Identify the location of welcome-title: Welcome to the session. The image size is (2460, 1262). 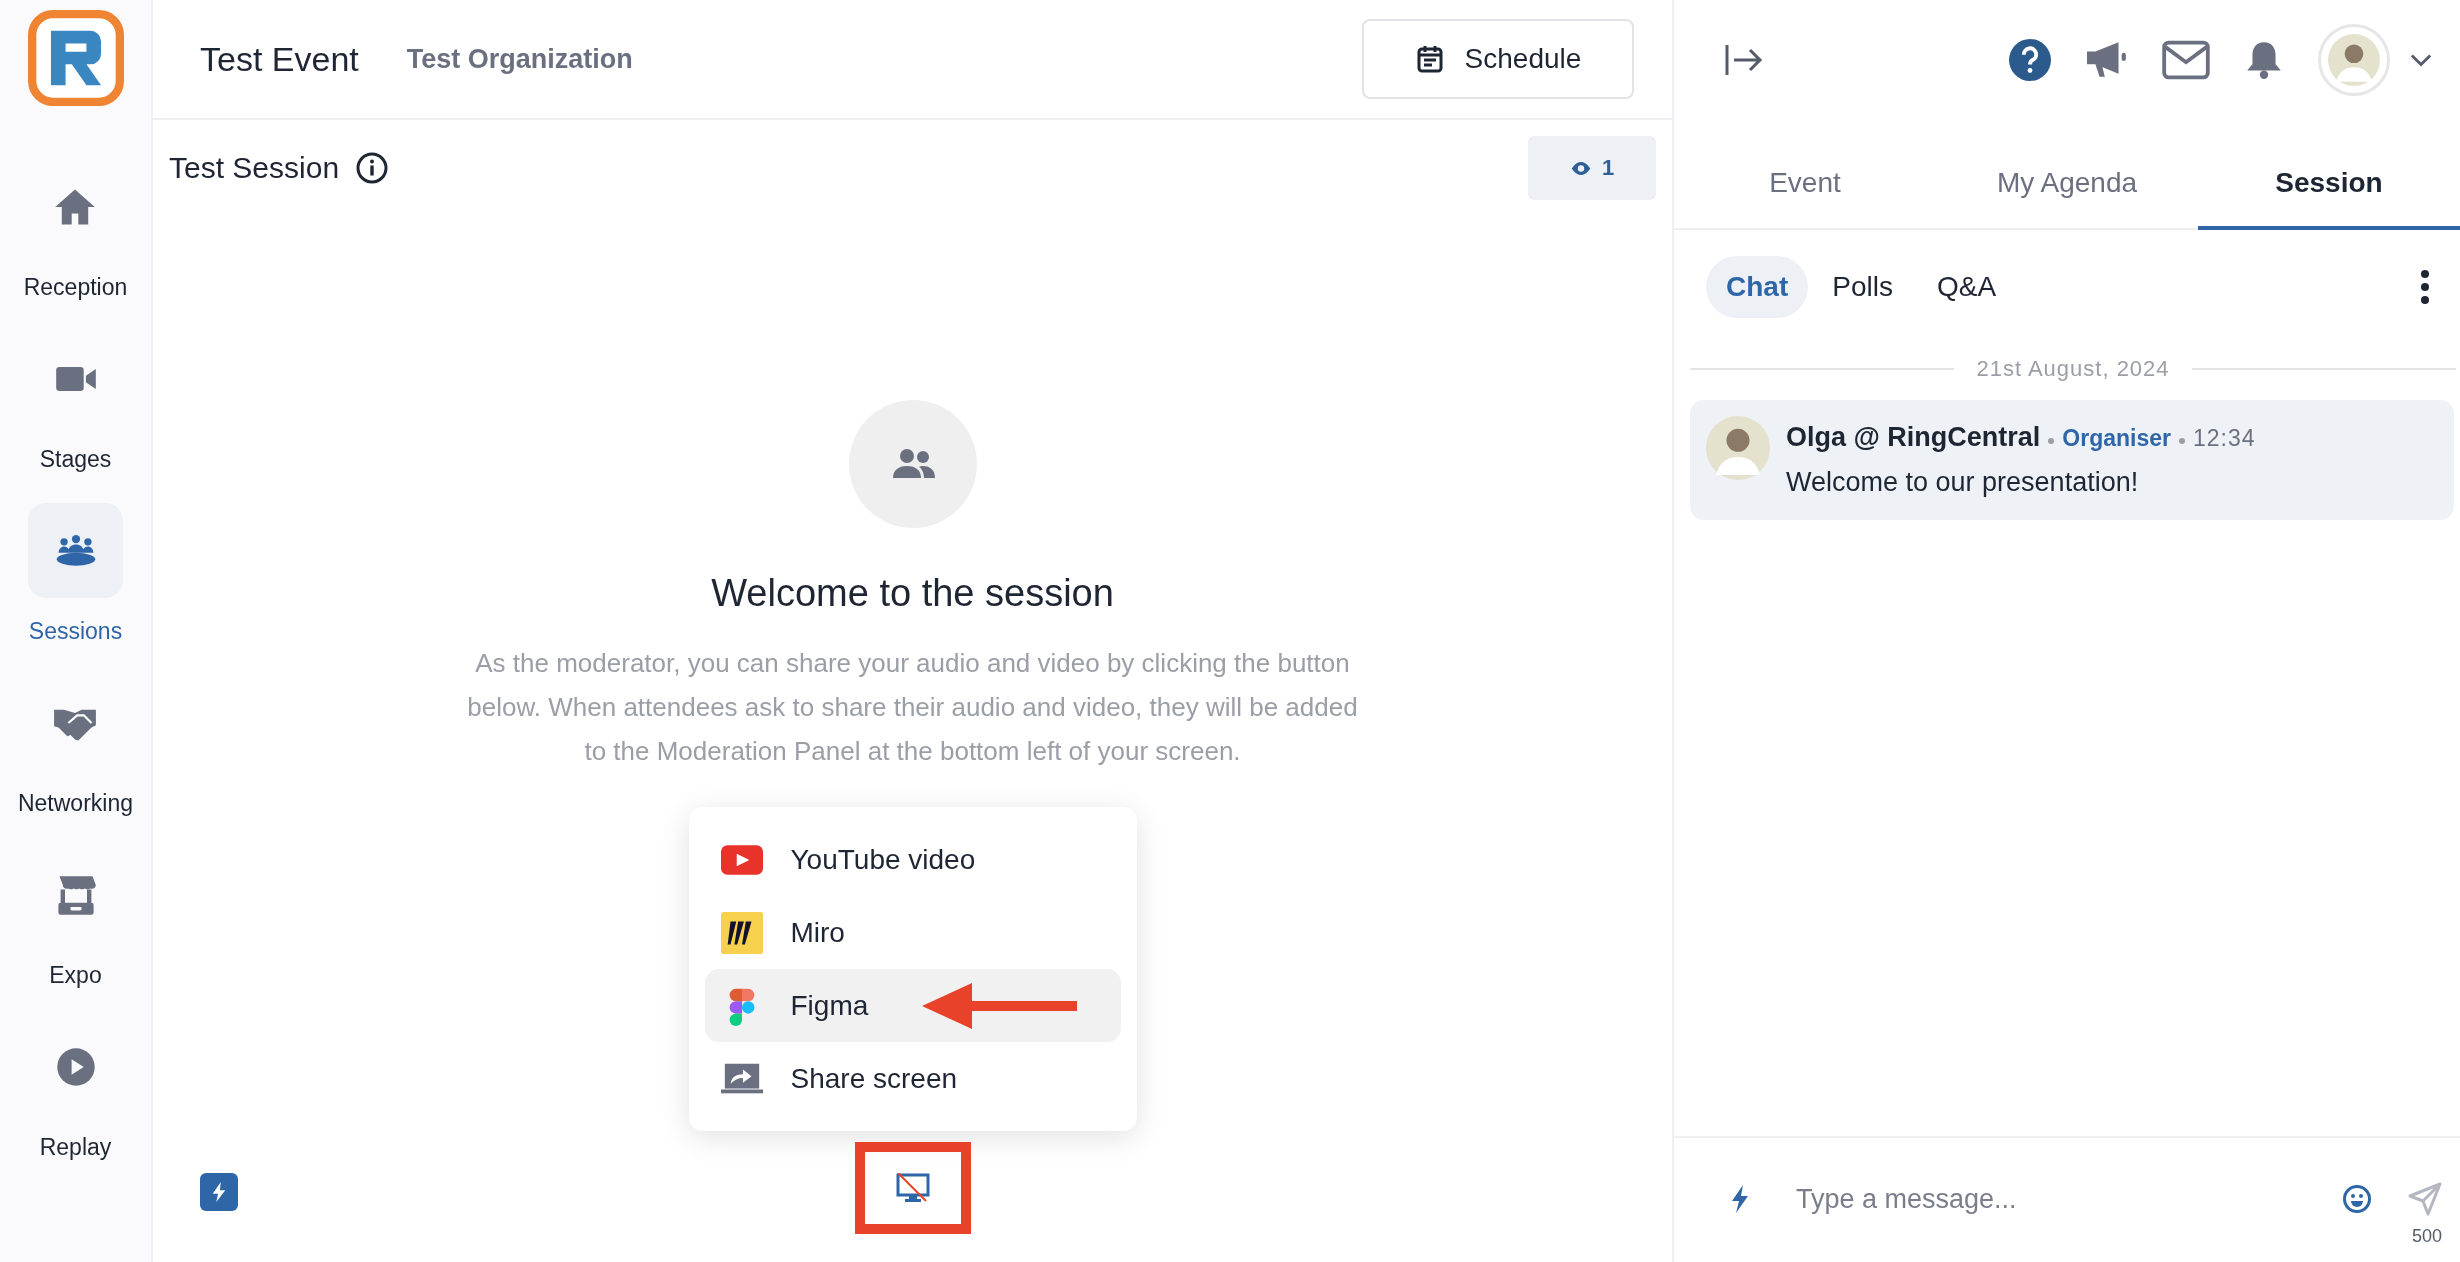
(912, 593).